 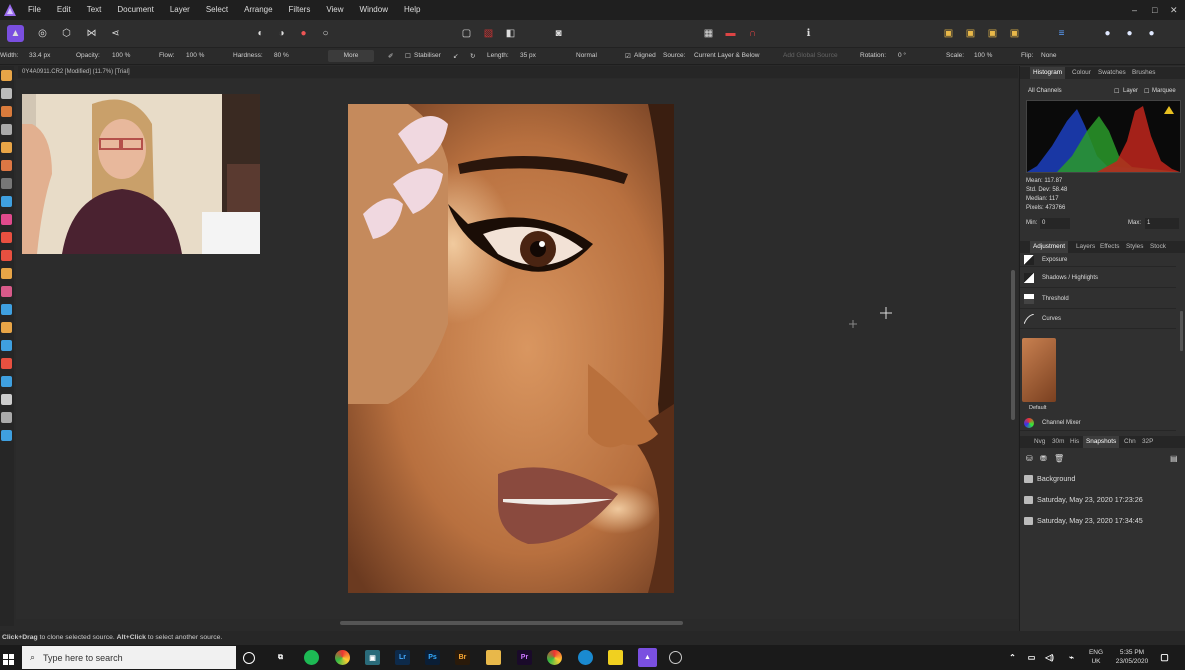 What do you see at coordinates (1071, 657) in the screenshot?
I see `tray-network-icon: ⌁` at bounding box center [1071, 657].